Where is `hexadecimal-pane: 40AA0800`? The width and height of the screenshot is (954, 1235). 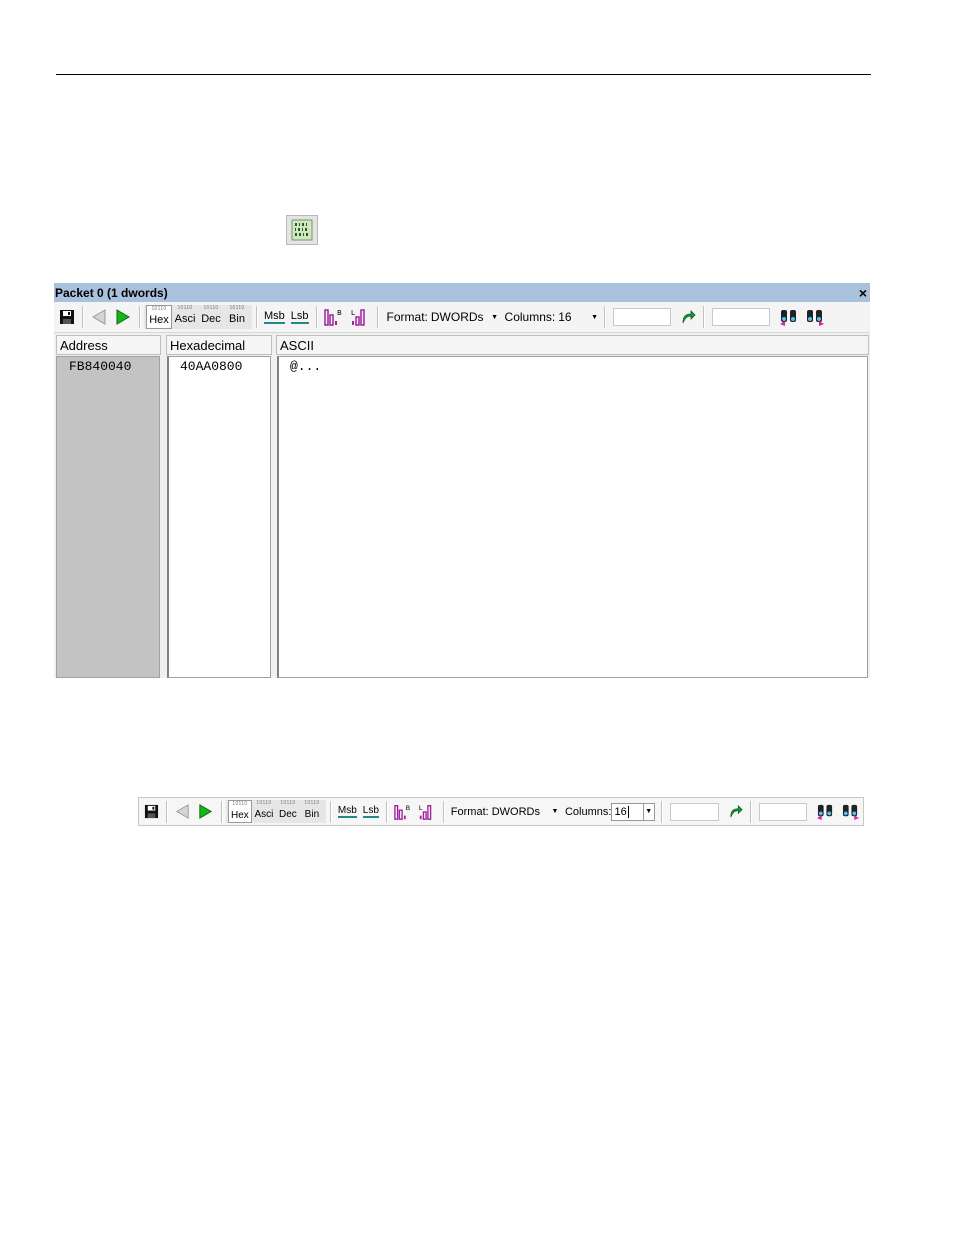 hexadecimal-pane: 40AA0800 is located at coordinates (219, 517).